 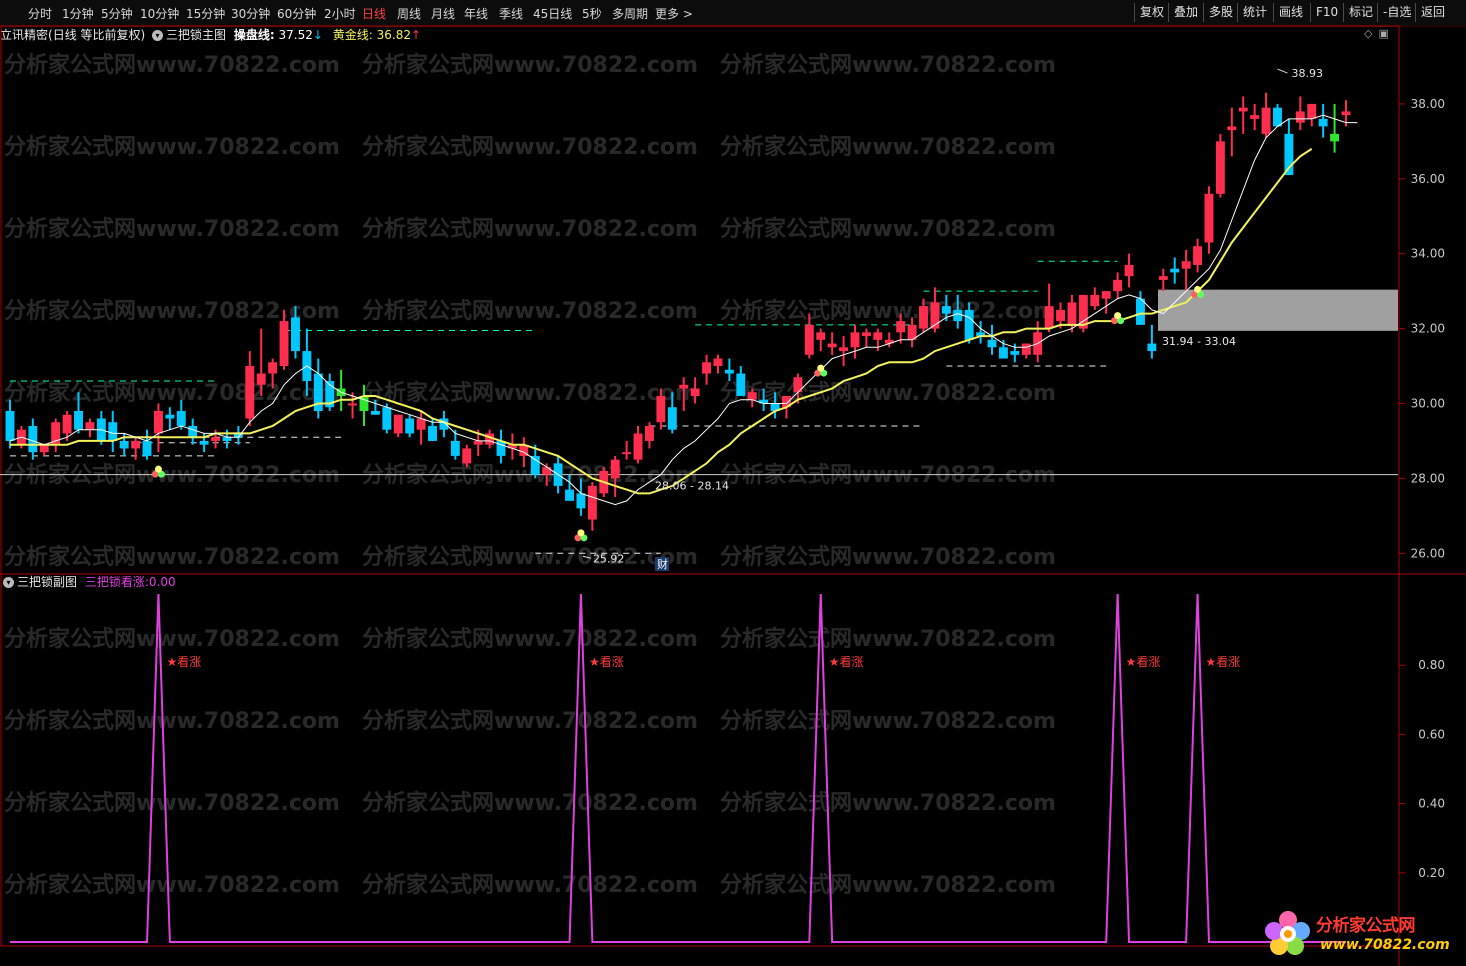 What do you see at coordinates (1431, 734) in the screenshot?
I see `sub-y-tick-label: 0.60` at bounding box center [1431, 734].